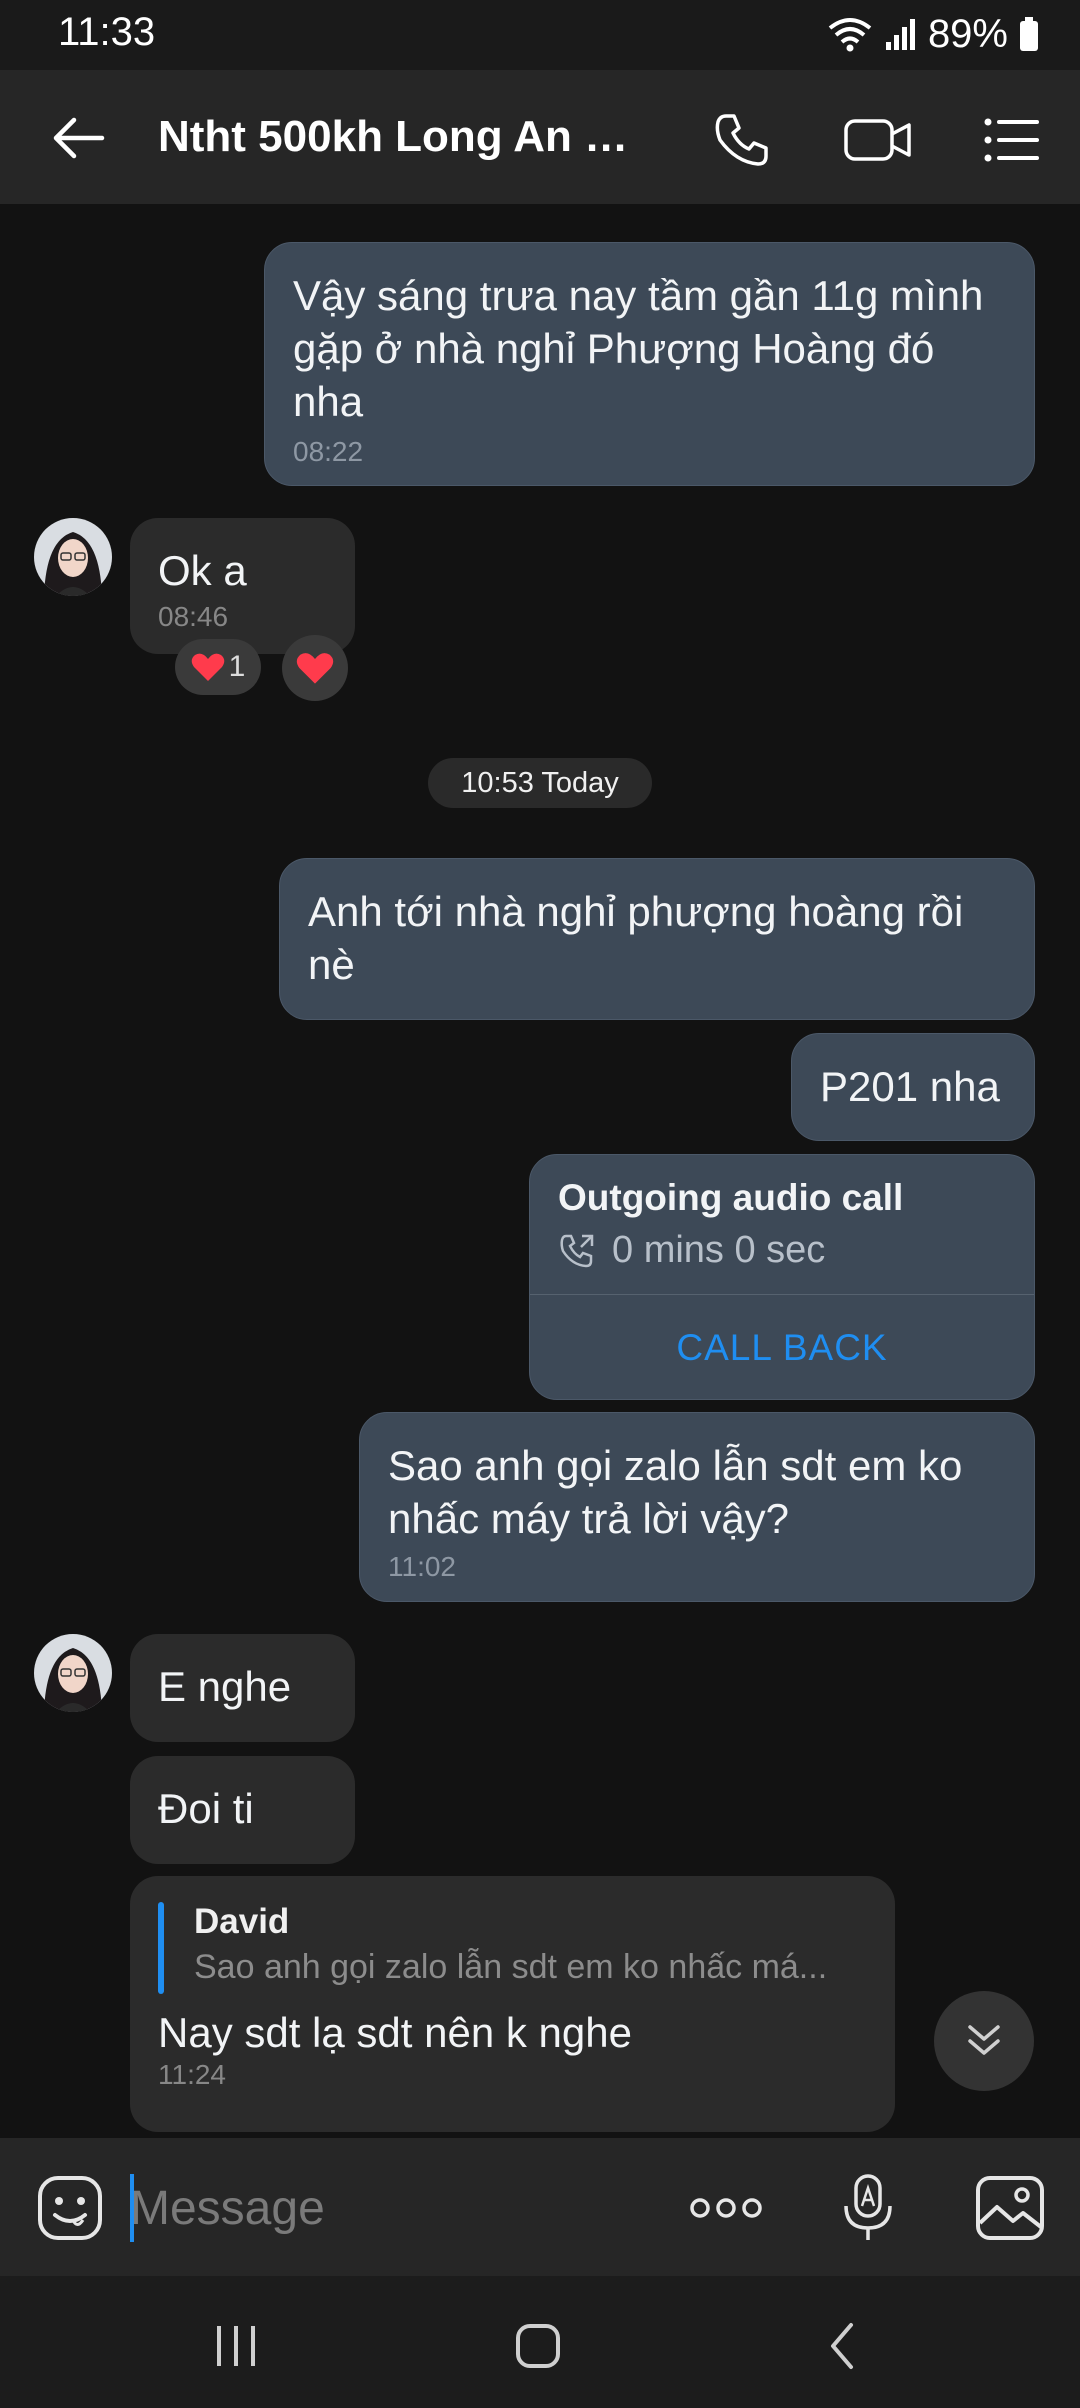  I want to click on voice-input-button, so click(868, 2208).